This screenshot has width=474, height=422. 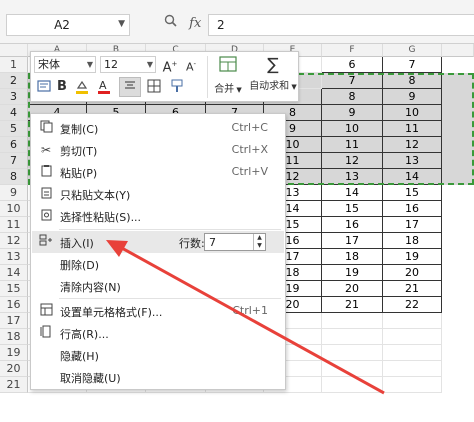 I want to click on menu-item-paste: 粘贴(P) Ctrl+V, so click(x=158, y=172).